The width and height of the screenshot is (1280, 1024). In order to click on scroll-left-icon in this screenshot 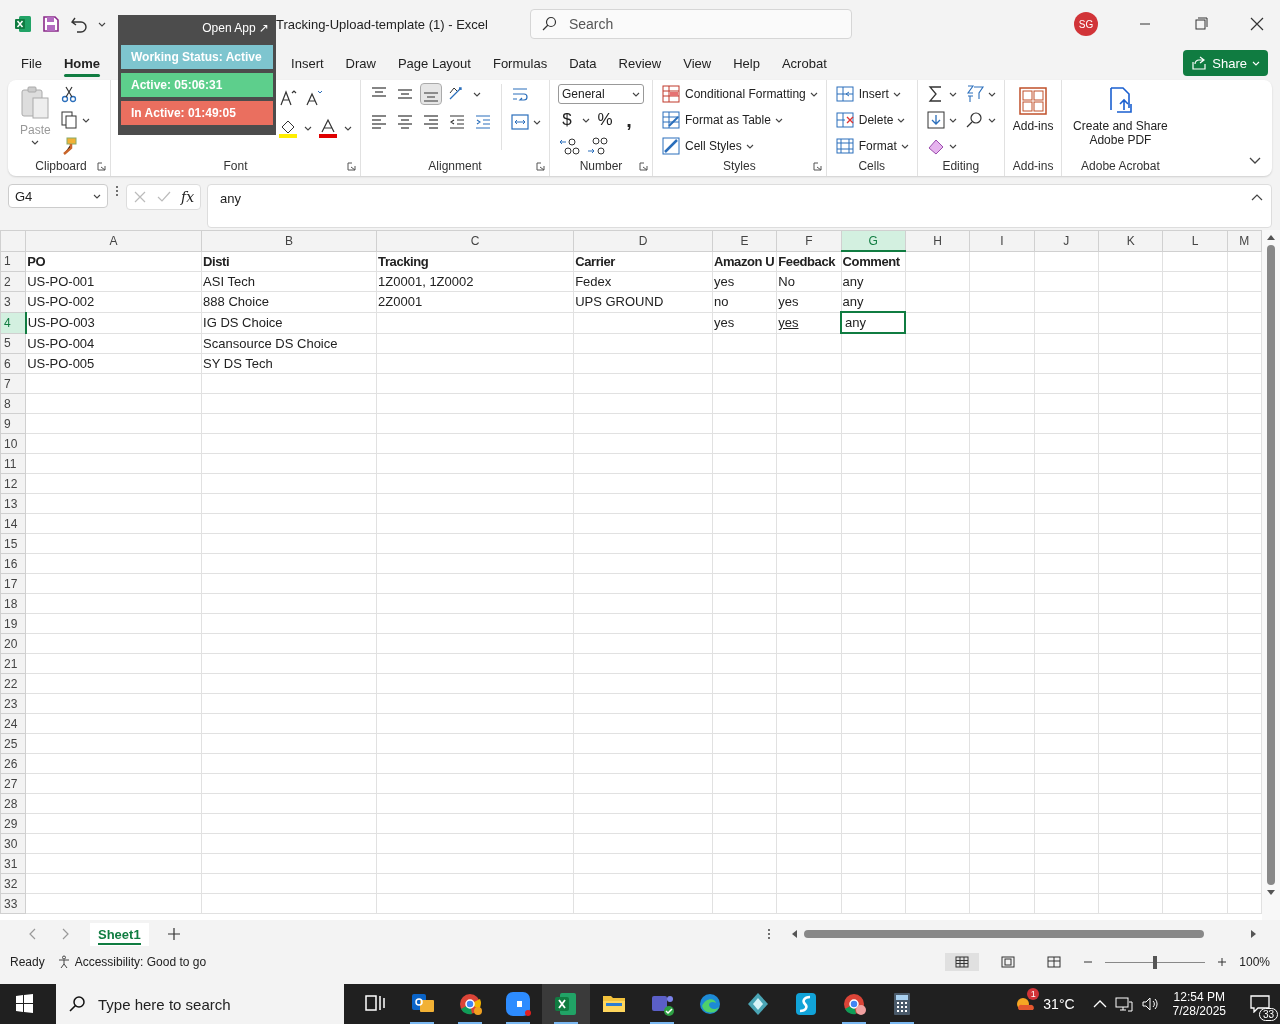, I will do `click(794, 934)`.